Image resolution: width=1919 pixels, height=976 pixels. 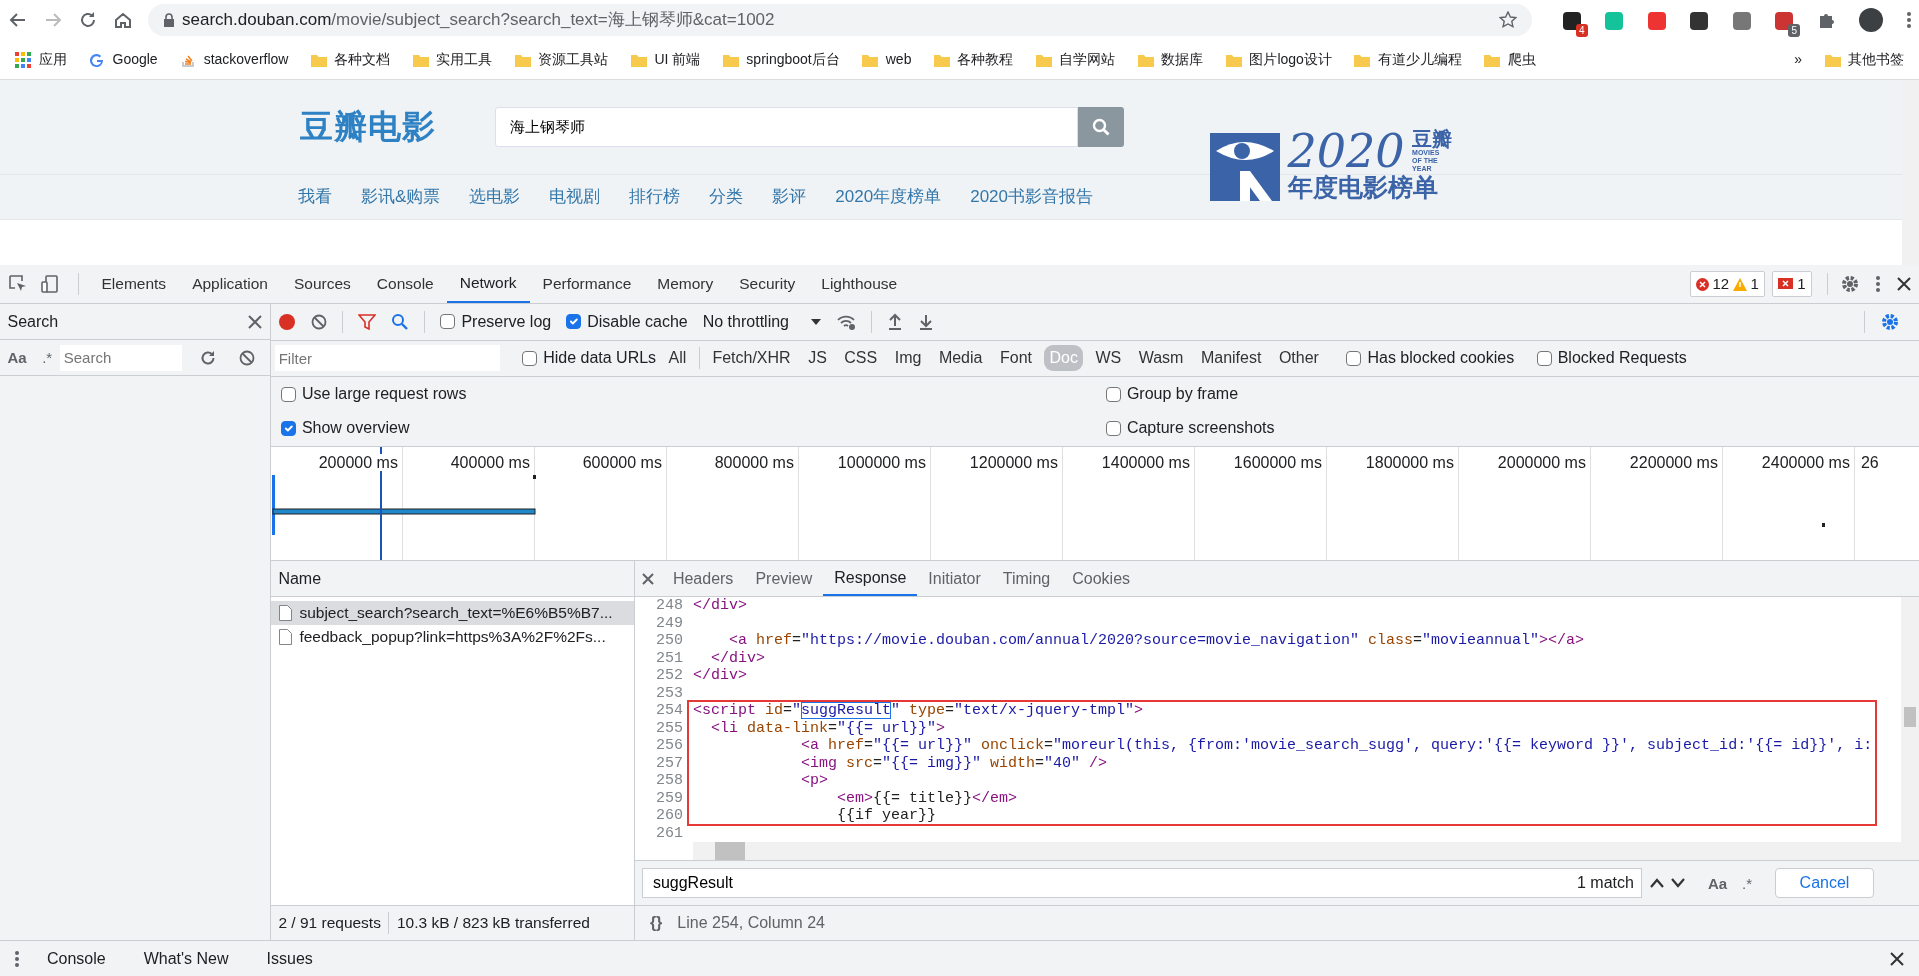 What do you see at coordinates (1871, 20) in the screenshot?
I see `avatar-icon` at bounding box center [1871, 20].